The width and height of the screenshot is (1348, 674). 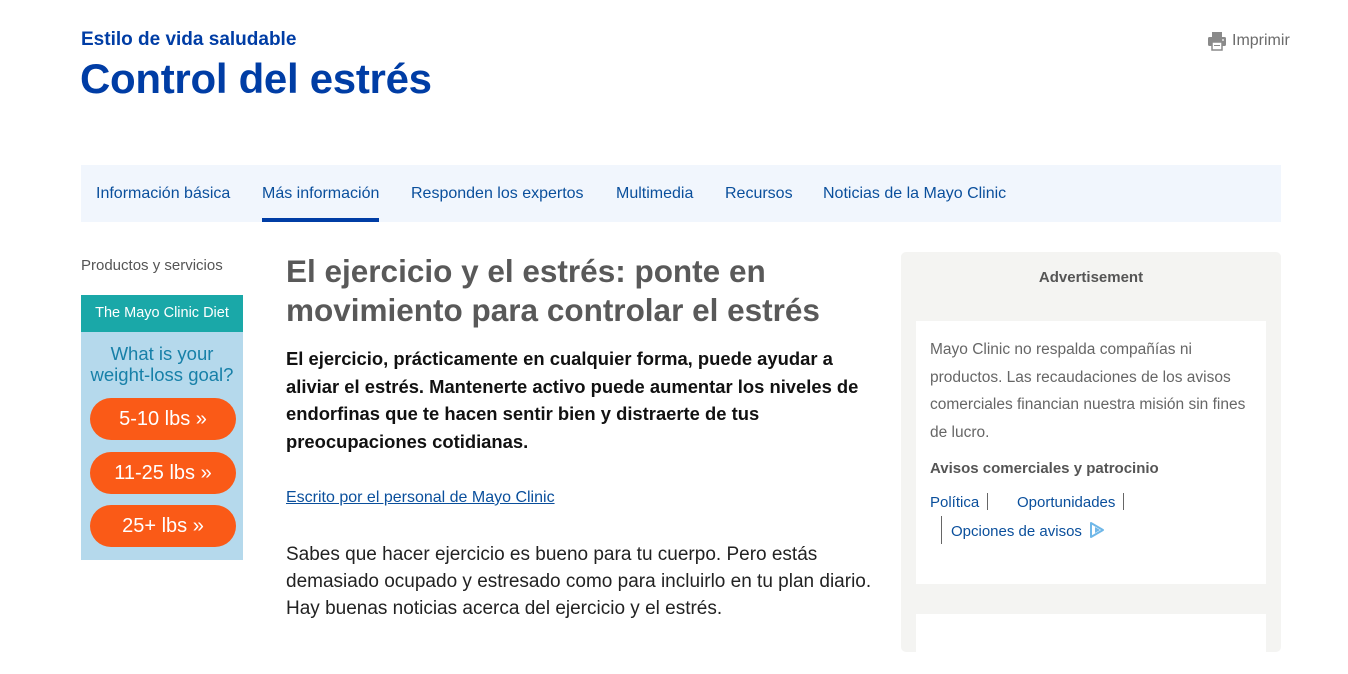 I want to click on page-title: Control del estrés, so click(x=256, y=78).